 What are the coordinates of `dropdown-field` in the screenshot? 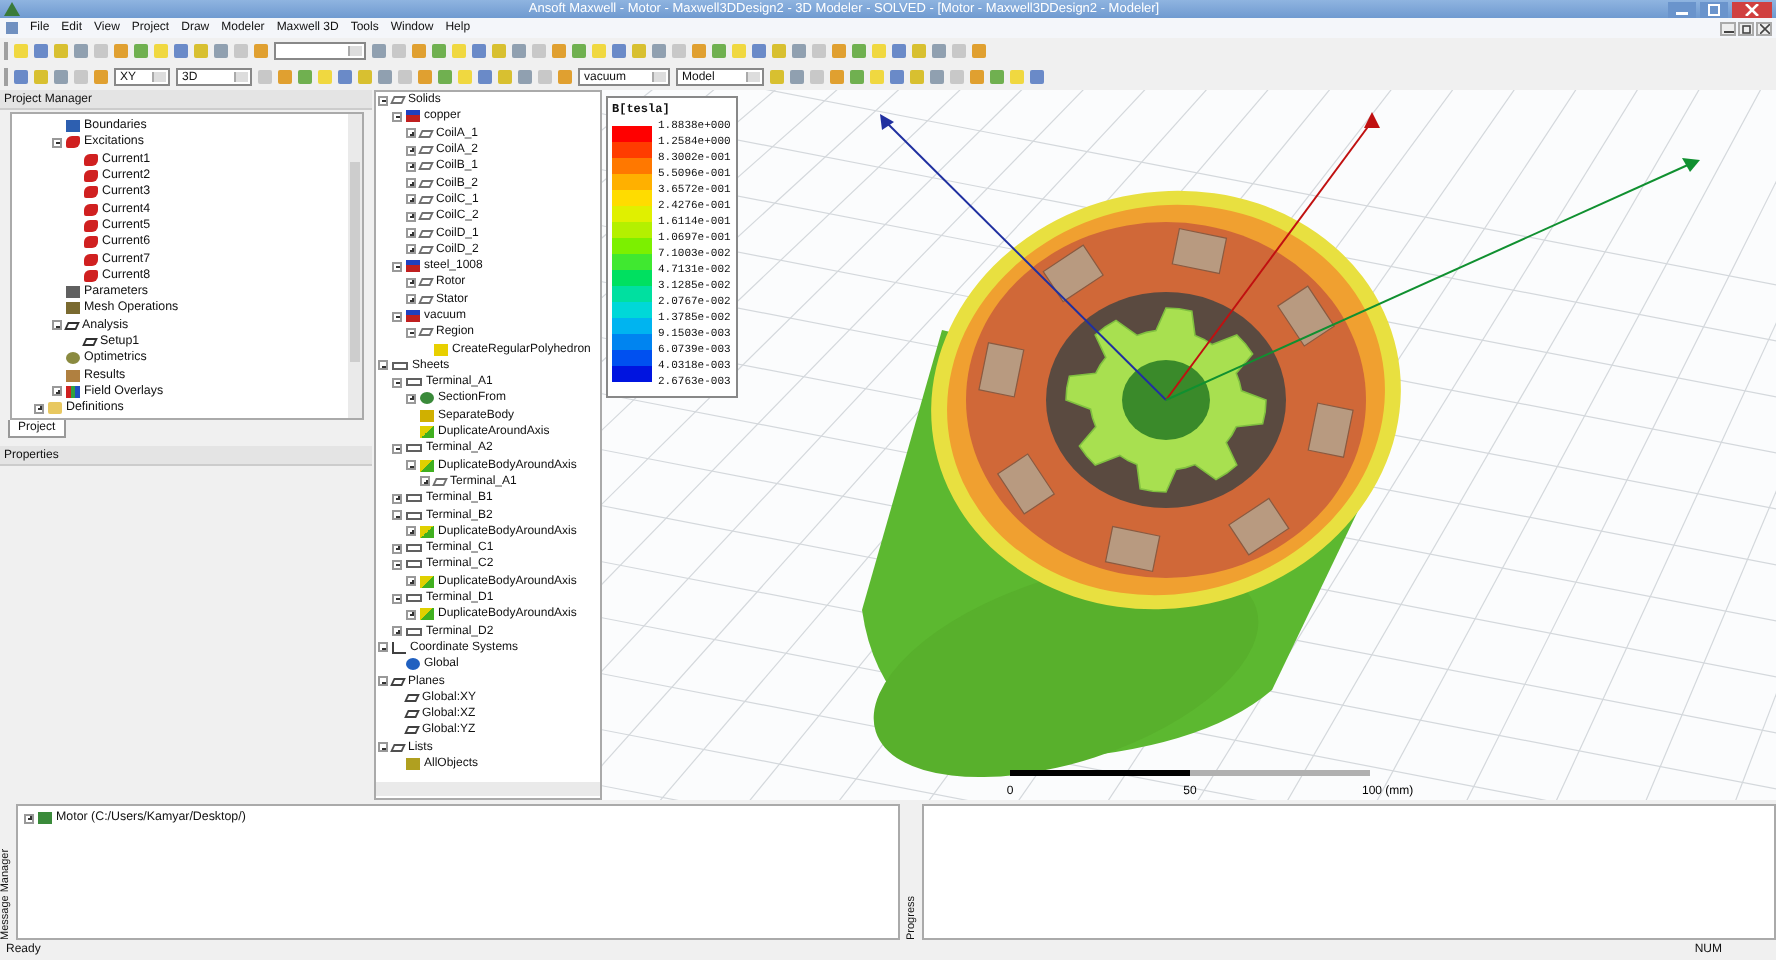 It's located at (320, 51).